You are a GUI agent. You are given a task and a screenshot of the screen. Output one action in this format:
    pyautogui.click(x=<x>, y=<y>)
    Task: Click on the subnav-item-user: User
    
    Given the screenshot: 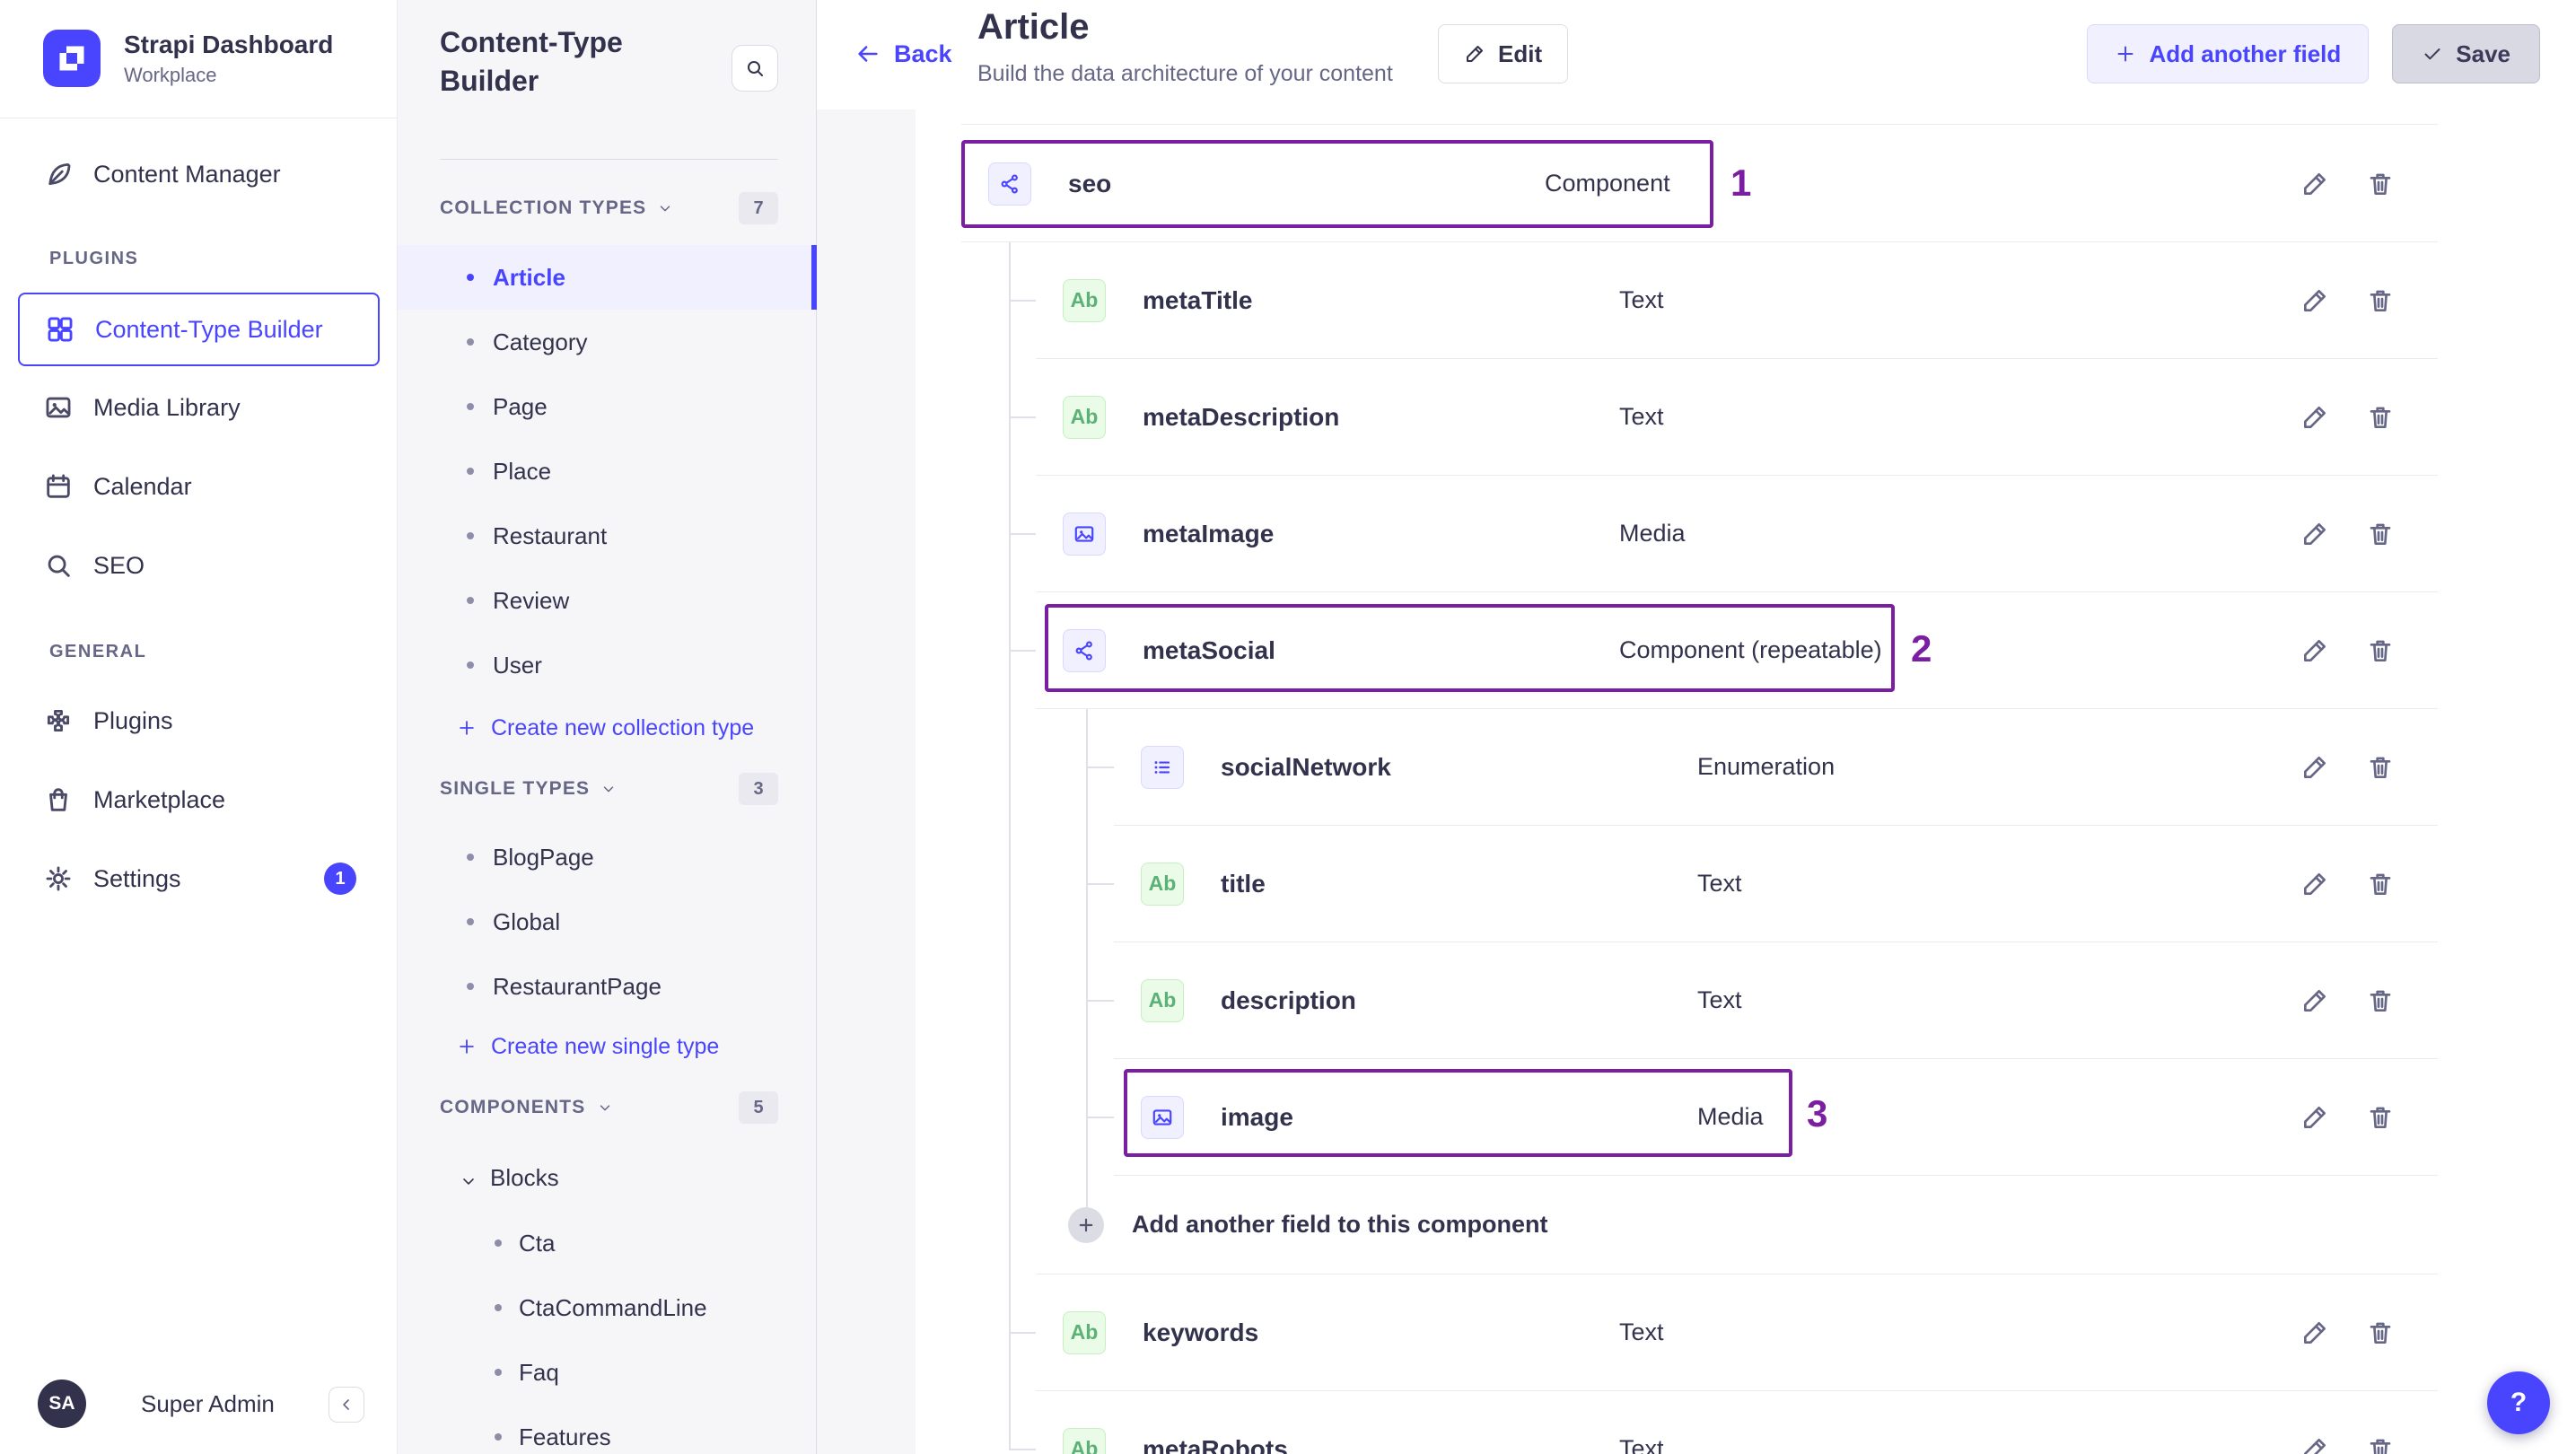 What is the action you would take?
    pyautogui.click(x=607, y=665)
    